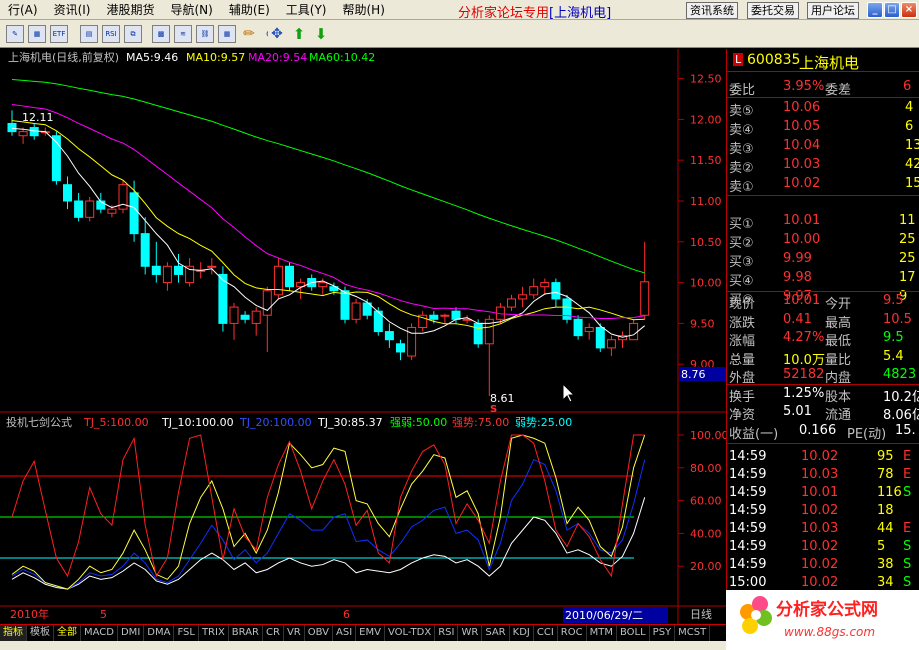  I want to click on tab-wr: WR, so click(470, 633).